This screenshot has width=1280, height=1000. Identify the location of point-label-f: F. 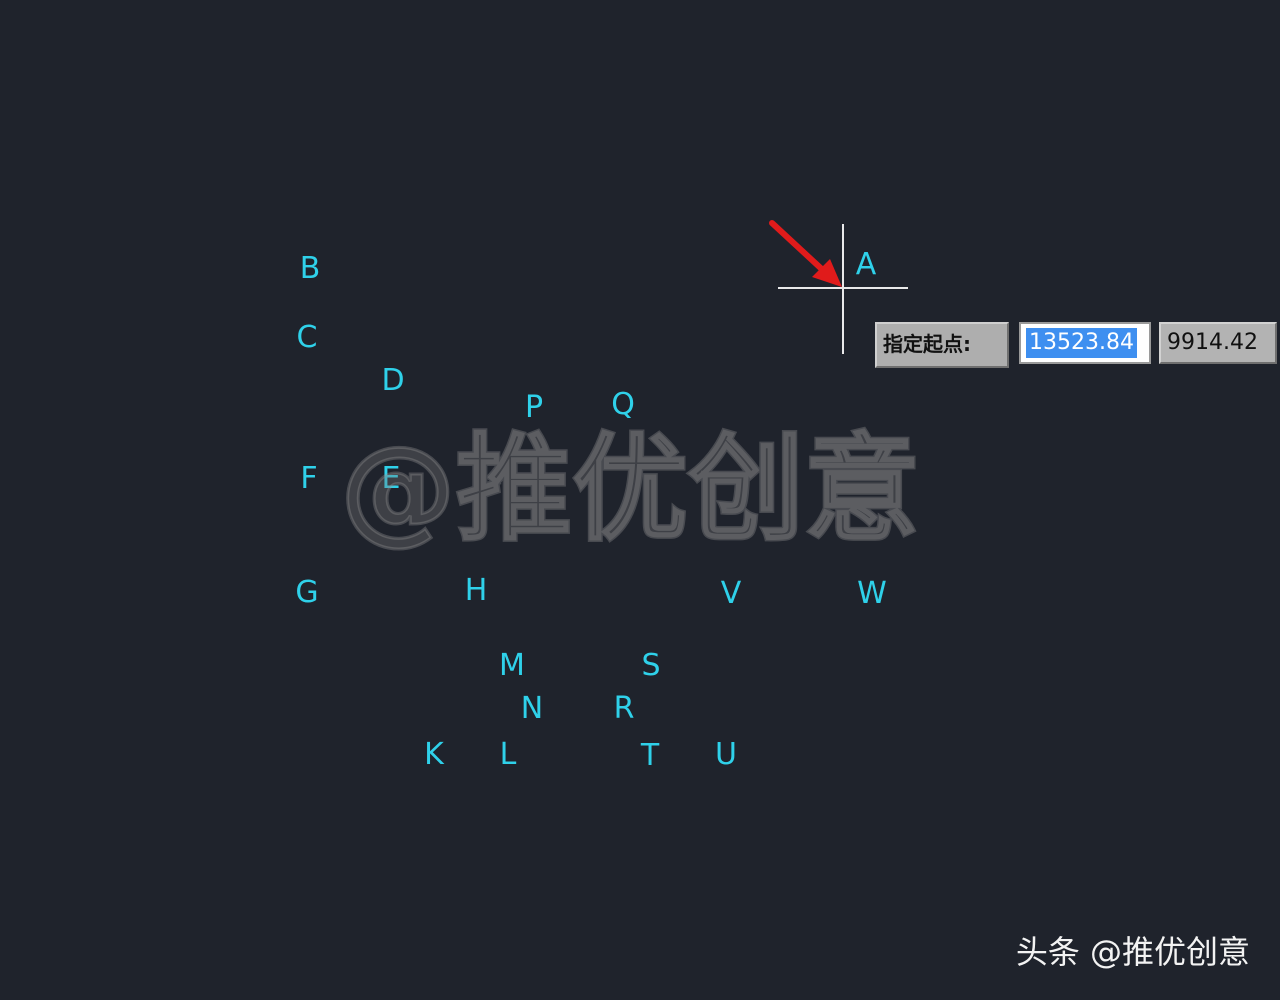
(309, 478).